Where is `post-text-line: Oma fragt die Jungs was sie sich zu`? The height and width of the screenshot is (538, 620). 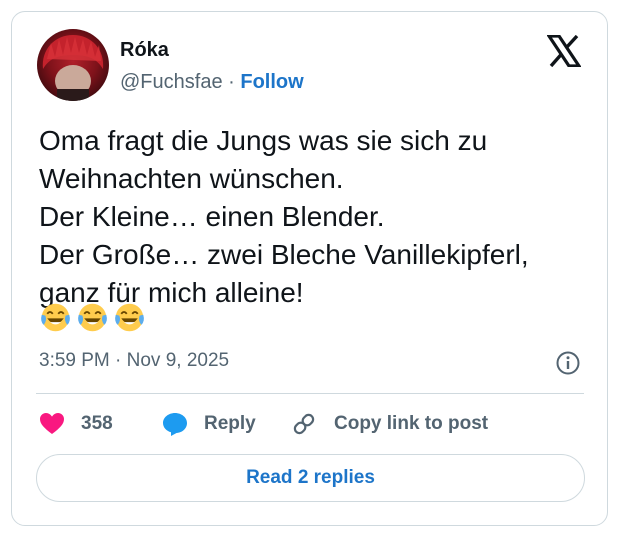
post-text-line: Oma fragt die Jungs was sie sich zu is located at coordinates (263, 140).